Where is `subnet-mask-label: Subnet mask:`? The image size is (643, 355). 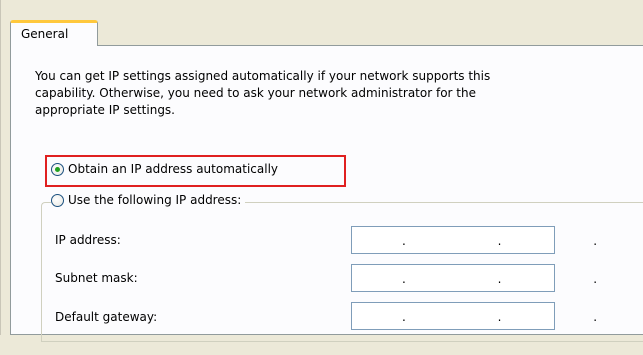
subnet-mask-label: Subnet mask: is located at coordinates (96, 278).